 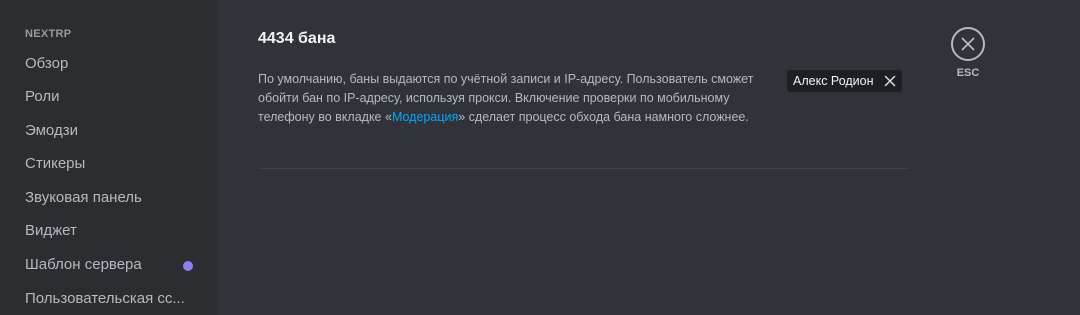 I want to click on sidebar-item-roles: Роли, so click(x=110, y=97).